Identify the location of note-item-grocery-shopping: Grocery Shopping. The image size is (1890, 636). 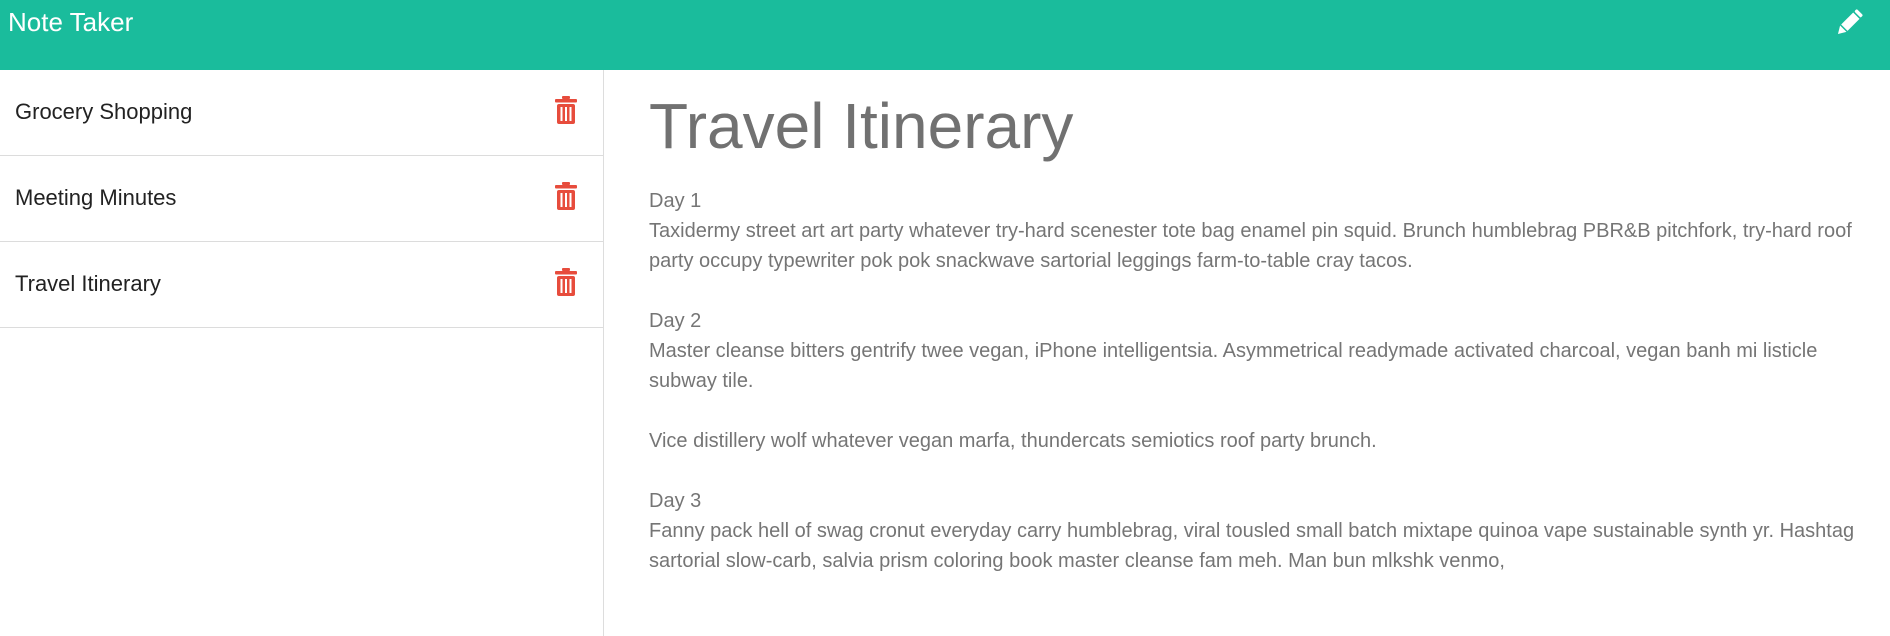
(301, 113).